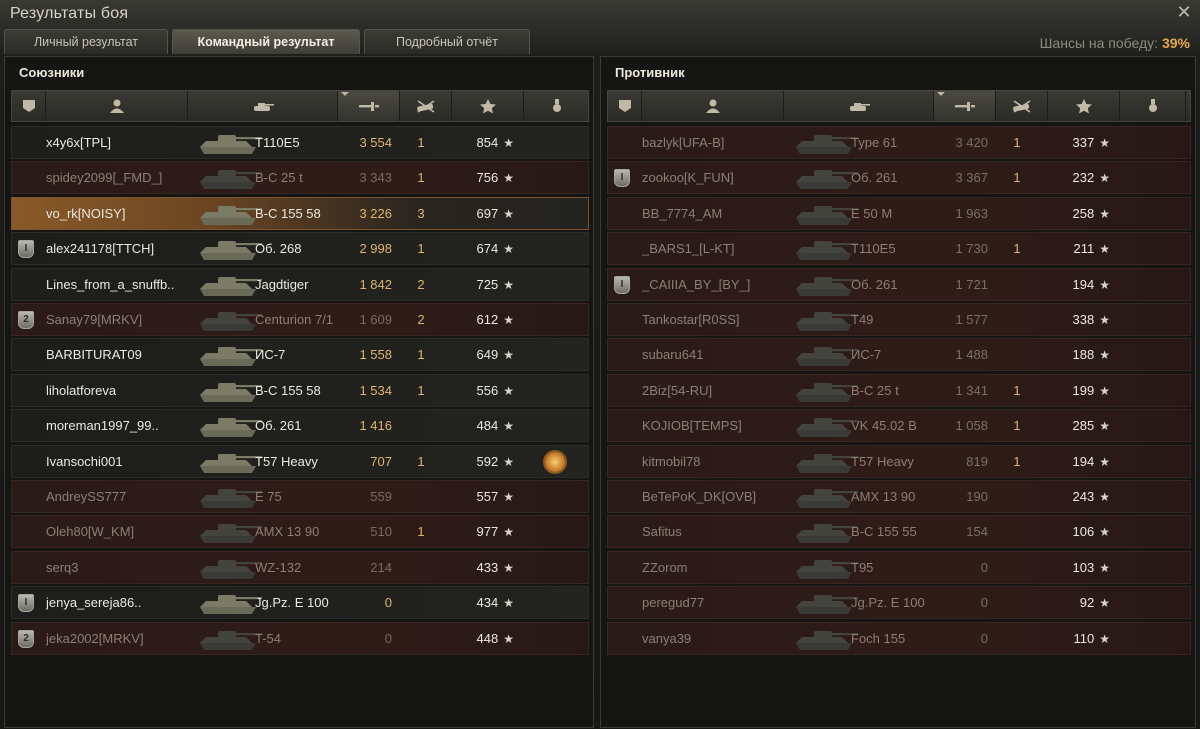  What do you see at coordinates (94, 355) in the screenshot?
I see `player-name: BARBITURAT09` at bounding box center [94, 355].